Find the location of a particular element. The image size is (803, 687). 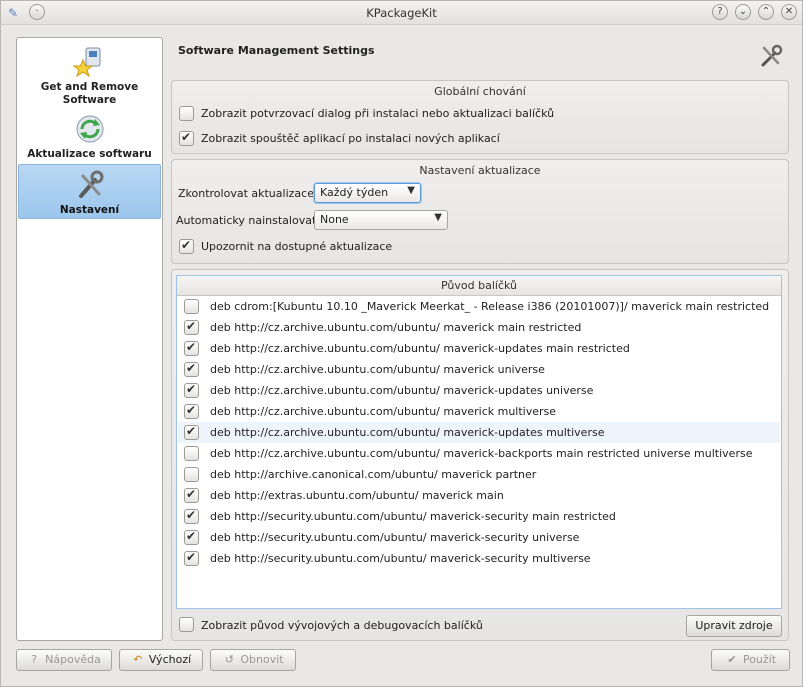

title-bar: ✎ · KPackageKit ? ⌄ ⌃ ✕ is located at coordinates (401, 13).